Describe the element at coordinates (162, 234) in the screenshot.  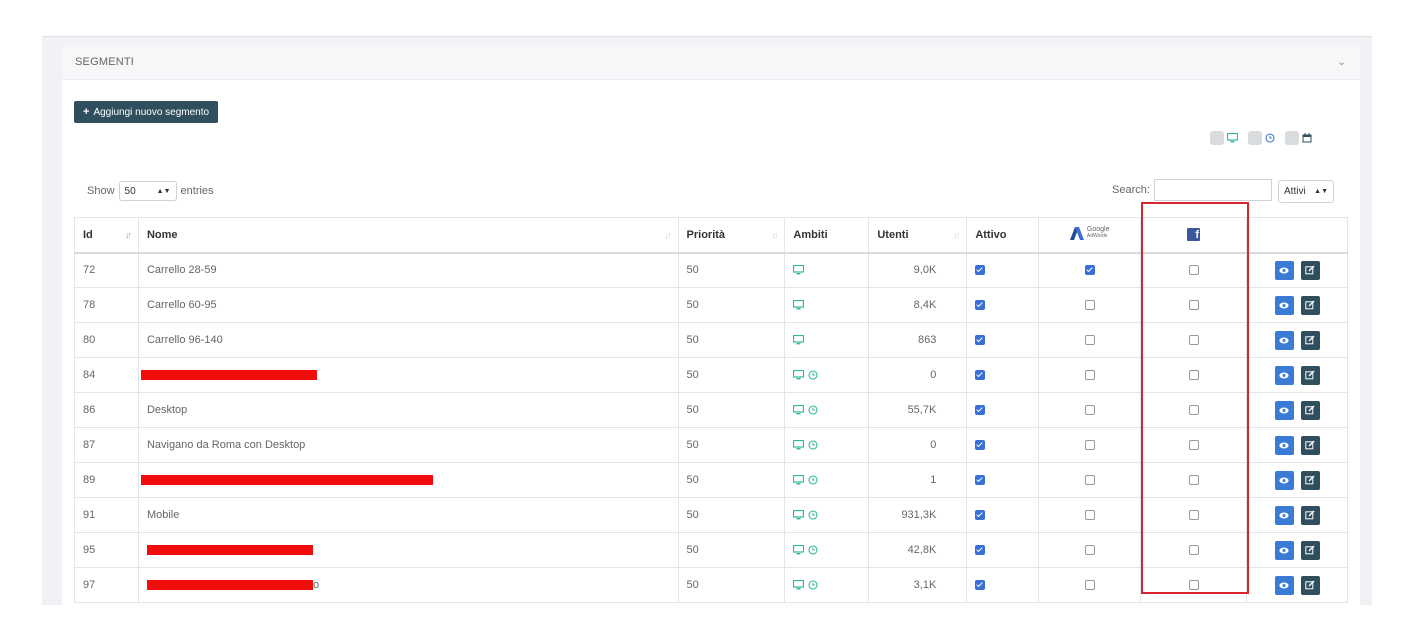
I see `col-nome-label: Nome` at that location.